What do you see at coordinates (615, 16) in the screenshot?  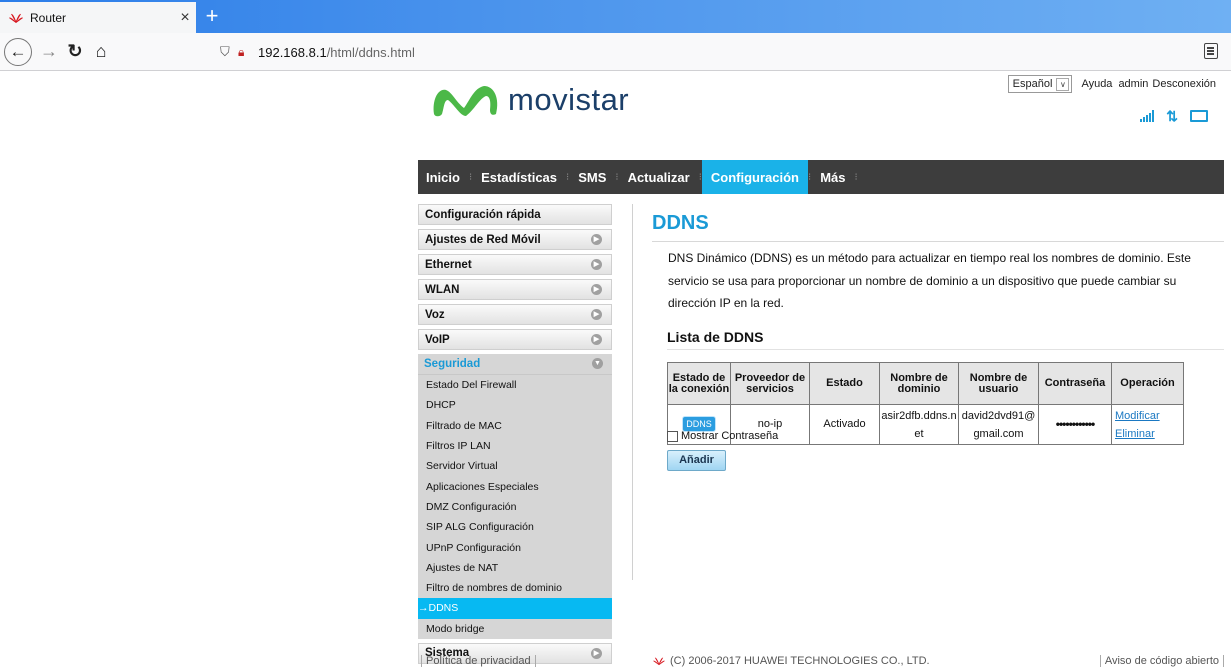 I see `browser-tabstrip: Router × +` at bounding box center [615, 16].